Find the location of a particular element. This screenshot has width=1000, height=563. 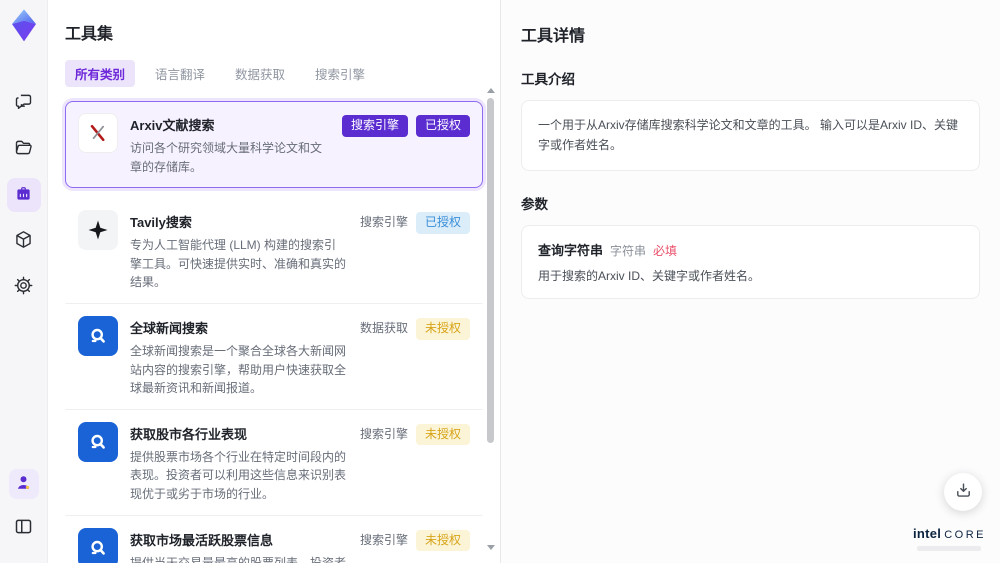

detail-title: 工具详情 is located at coordinates (553, 36).